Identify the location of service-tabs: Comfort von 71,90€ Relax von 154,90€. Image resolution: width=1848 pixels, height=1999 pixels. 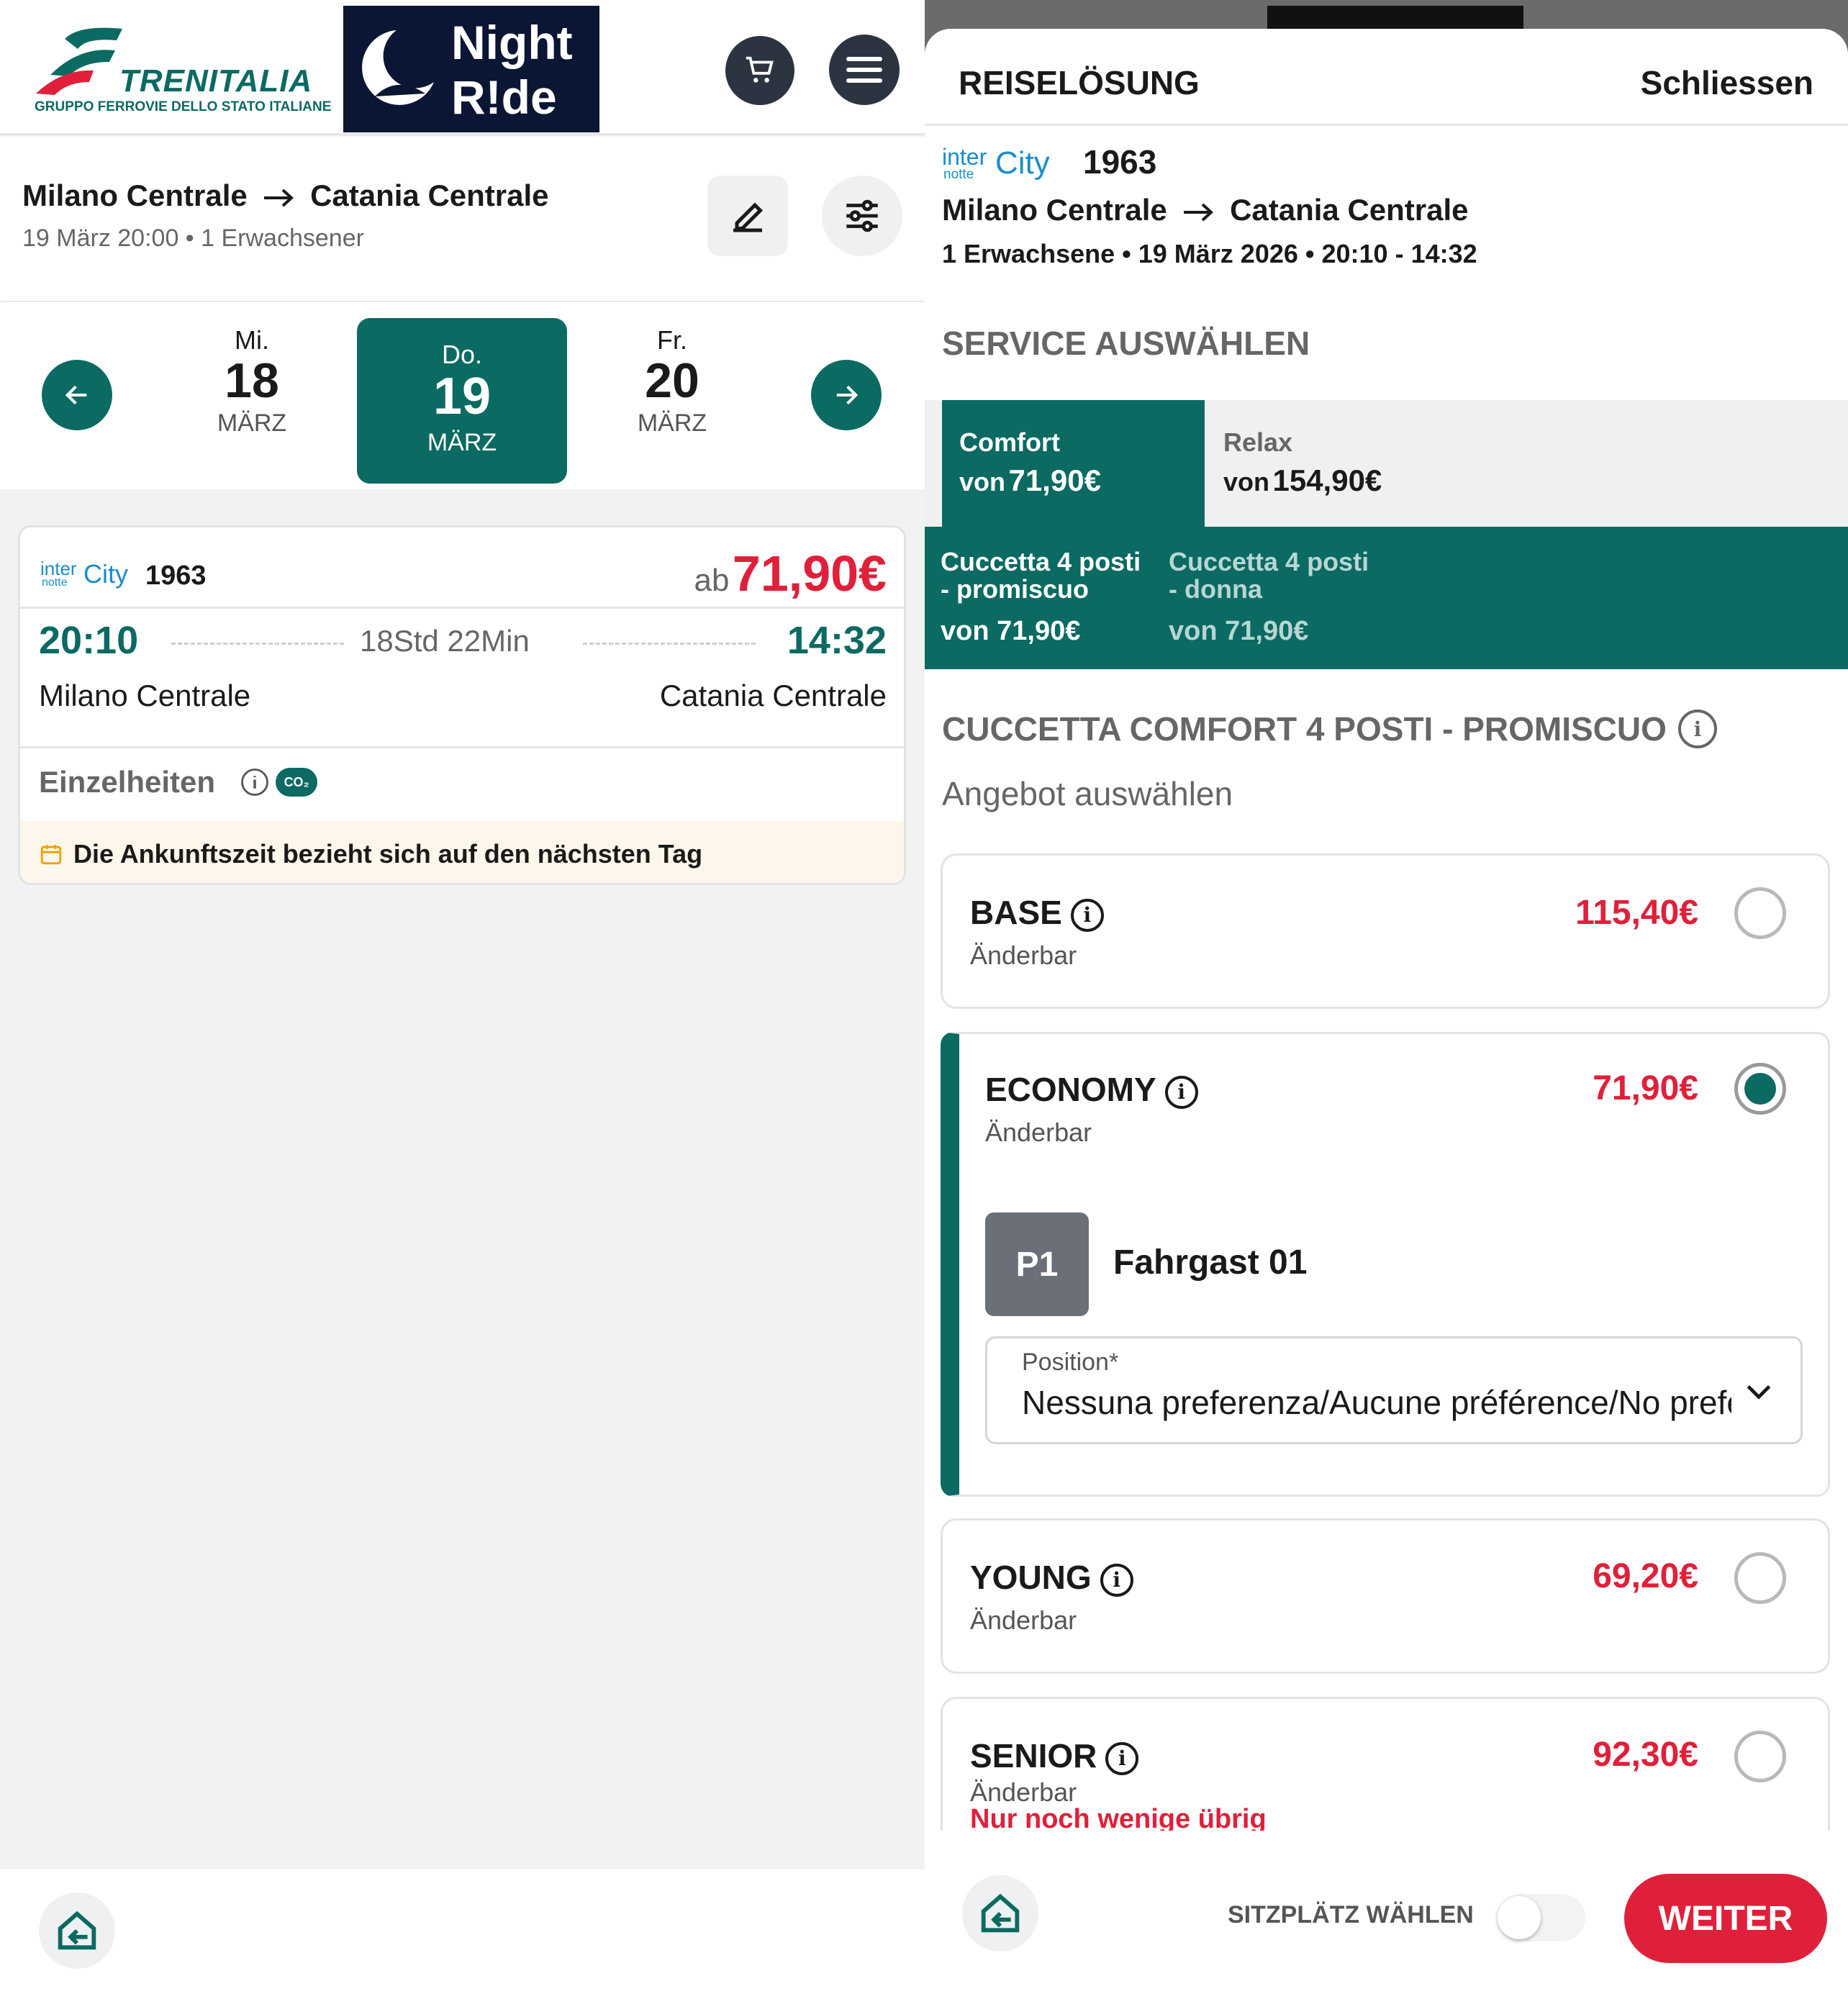
(1386, 463).